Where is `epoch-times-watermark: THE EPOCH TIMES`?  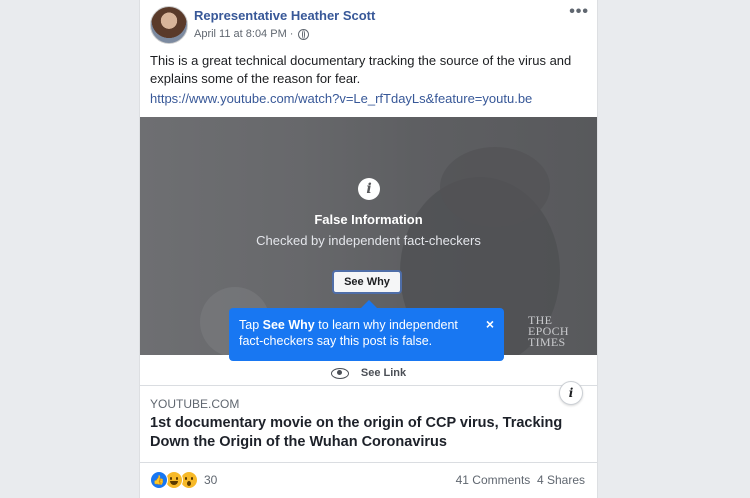 epoch-times-watermark: THE EPOCH TIMES is located at coordinates (548, 331).